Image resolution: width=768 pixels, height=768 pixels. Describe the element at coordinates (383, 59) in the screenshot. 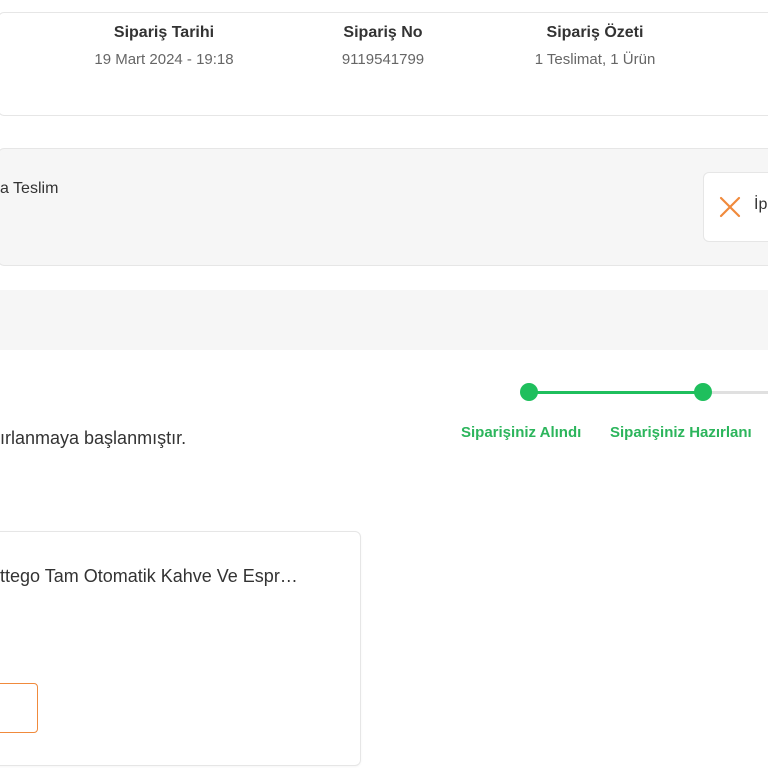

I see `order-number-value: 9119541799` at that location.